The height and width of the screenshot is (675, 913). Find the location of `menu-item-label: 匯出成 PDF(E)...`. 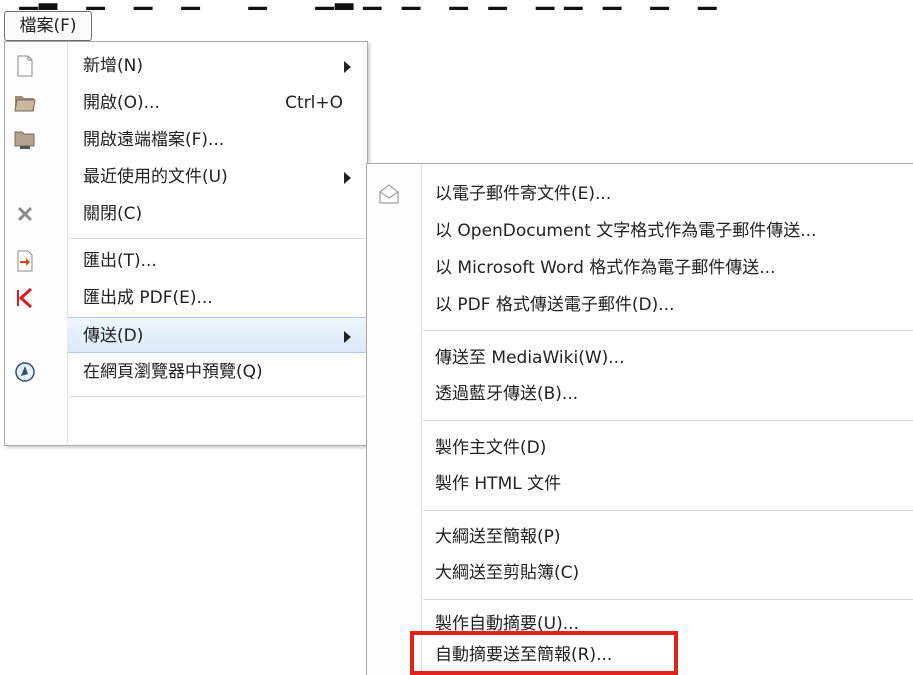

menu-item-label: 匯出成 PDF(E)... is located at coordinates (148, 298).